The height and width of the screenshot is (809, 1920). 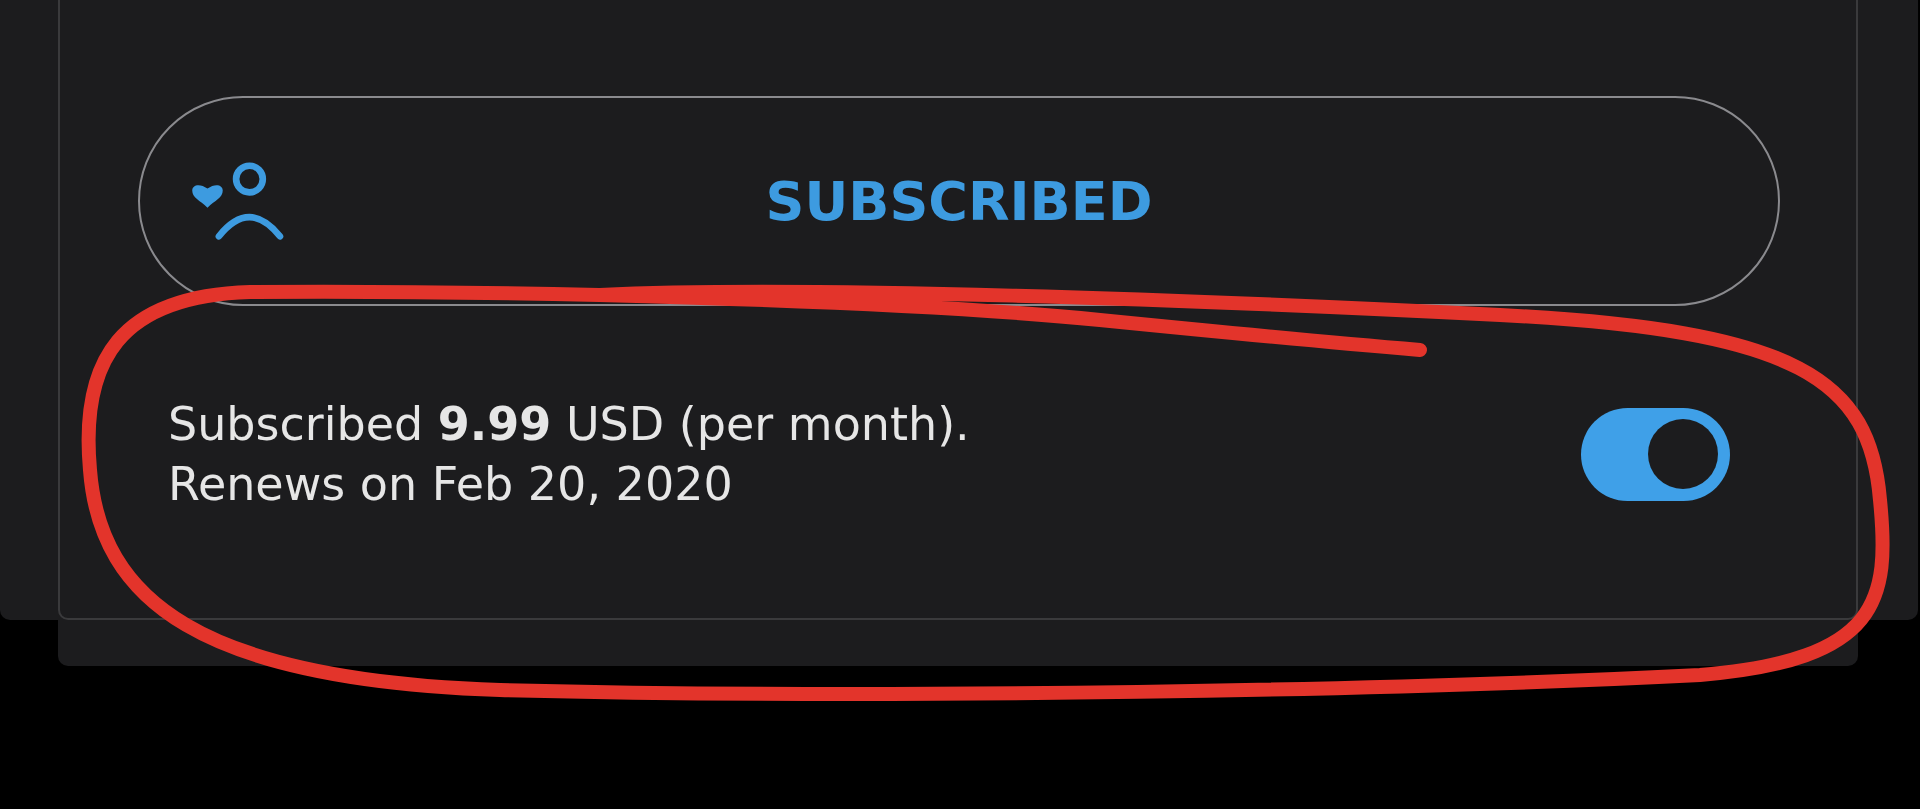 What do you see at coordinates (238, 201) in the screenshot?
I see `heart-person-icon` at bounding box center [238, 201].